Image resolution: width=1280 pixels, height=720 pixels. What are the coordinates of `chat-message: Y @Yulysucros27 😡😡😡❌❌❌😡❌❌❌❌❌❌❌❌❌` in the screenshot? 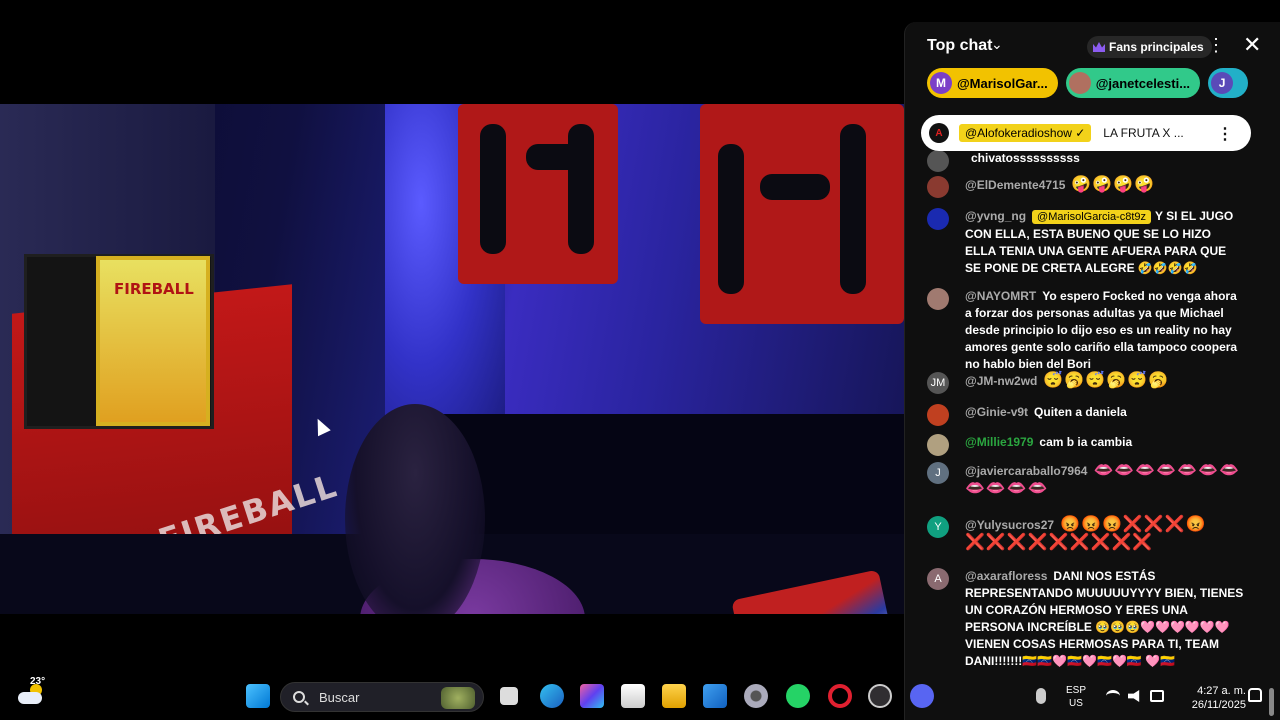 It's located at (1086, 534).